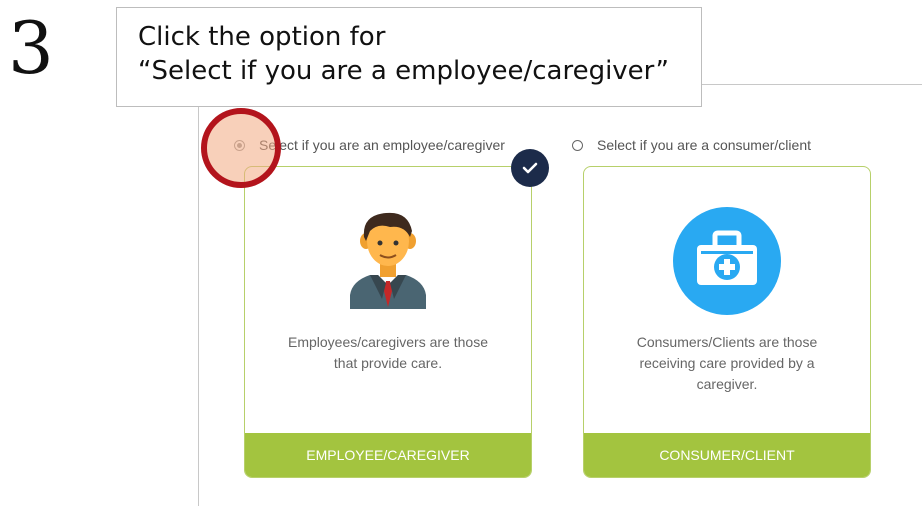 The width and height of the screenshot is (924, 506). I want to click on employee-caregiver-button: EMPLOYEE/CAREGIVER, so click(388, 455).